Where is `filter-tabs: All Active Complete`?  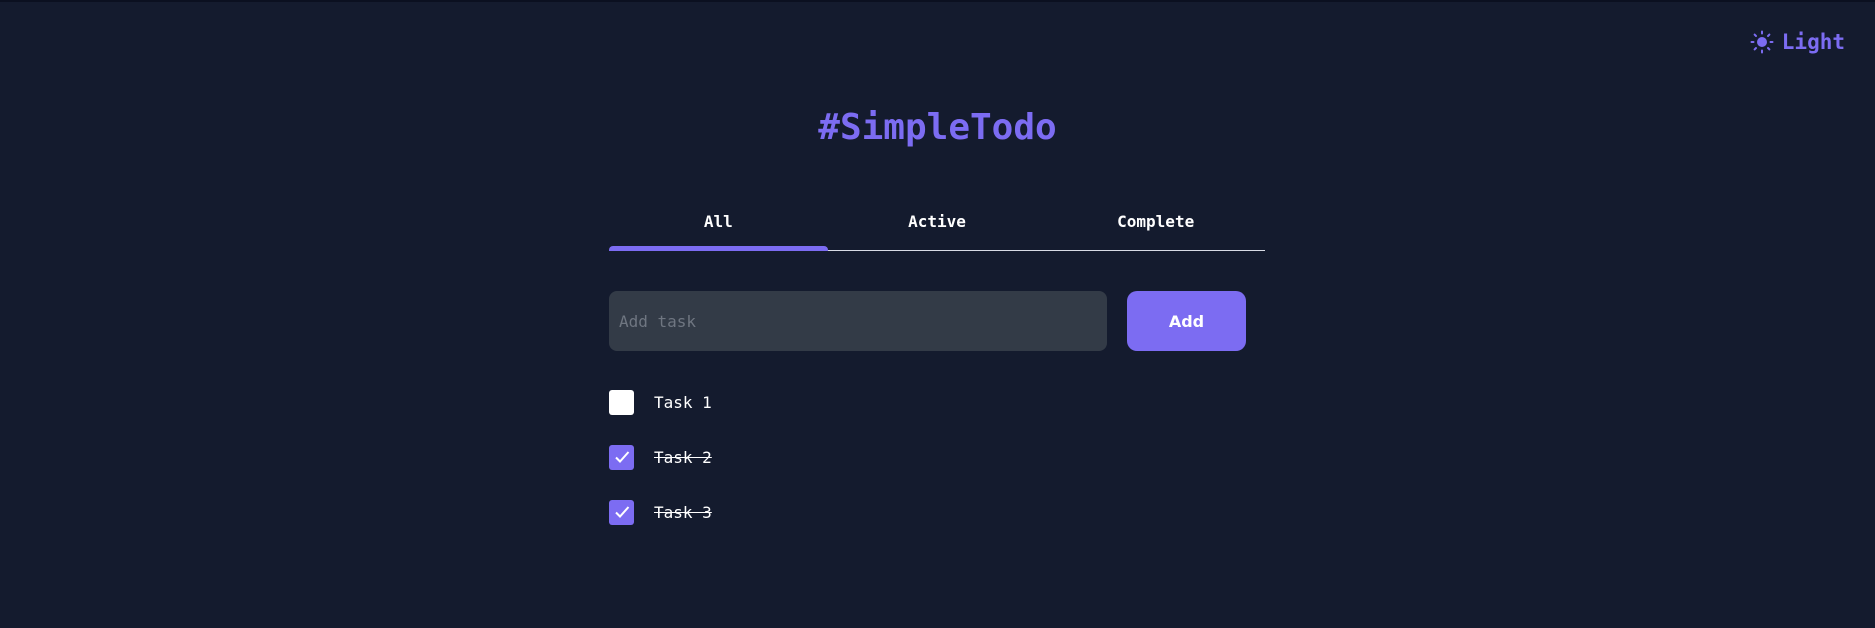 filter-tabs: All Active Complete is located at coordinates (937, 225).